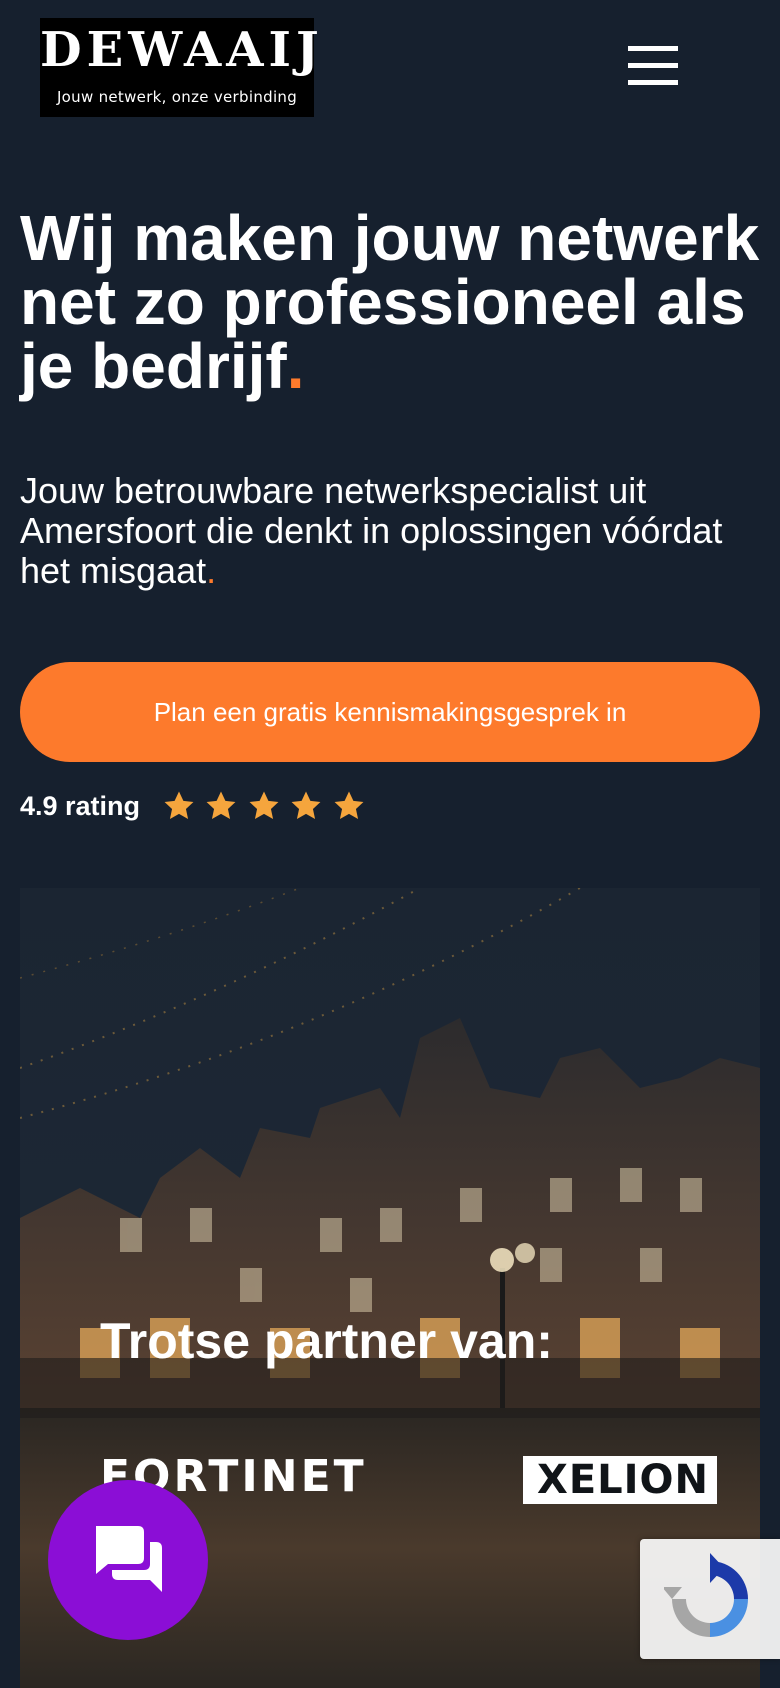 The image size is (780, 1688). I want to click on hero-subtitle-accent: ., so click(211, 570).